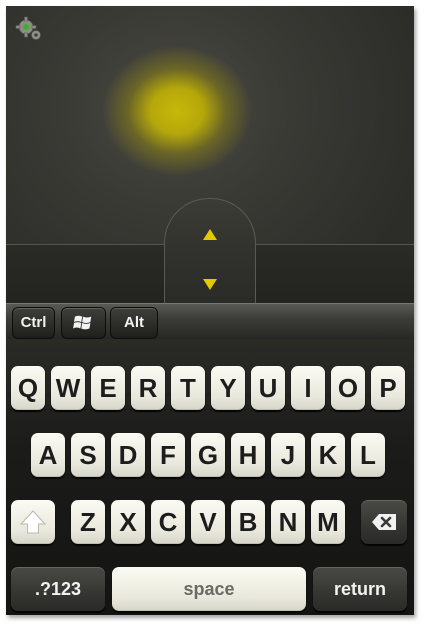 Image resolution: width=425 pixels, height=627 pixels. What do you see at coordinates (168, 522) in the screenshot?
I see `key-c: C` at bounding box center [168, 522].